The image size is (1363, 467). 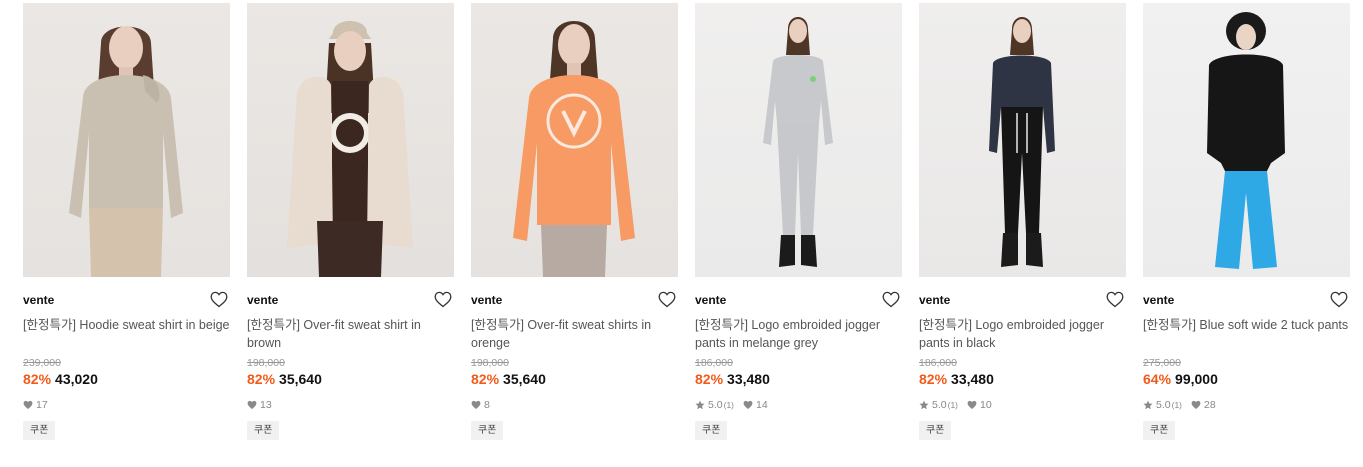 I want to click on product-meta: 5.0 (1) 14, so click(x=798, y=405).